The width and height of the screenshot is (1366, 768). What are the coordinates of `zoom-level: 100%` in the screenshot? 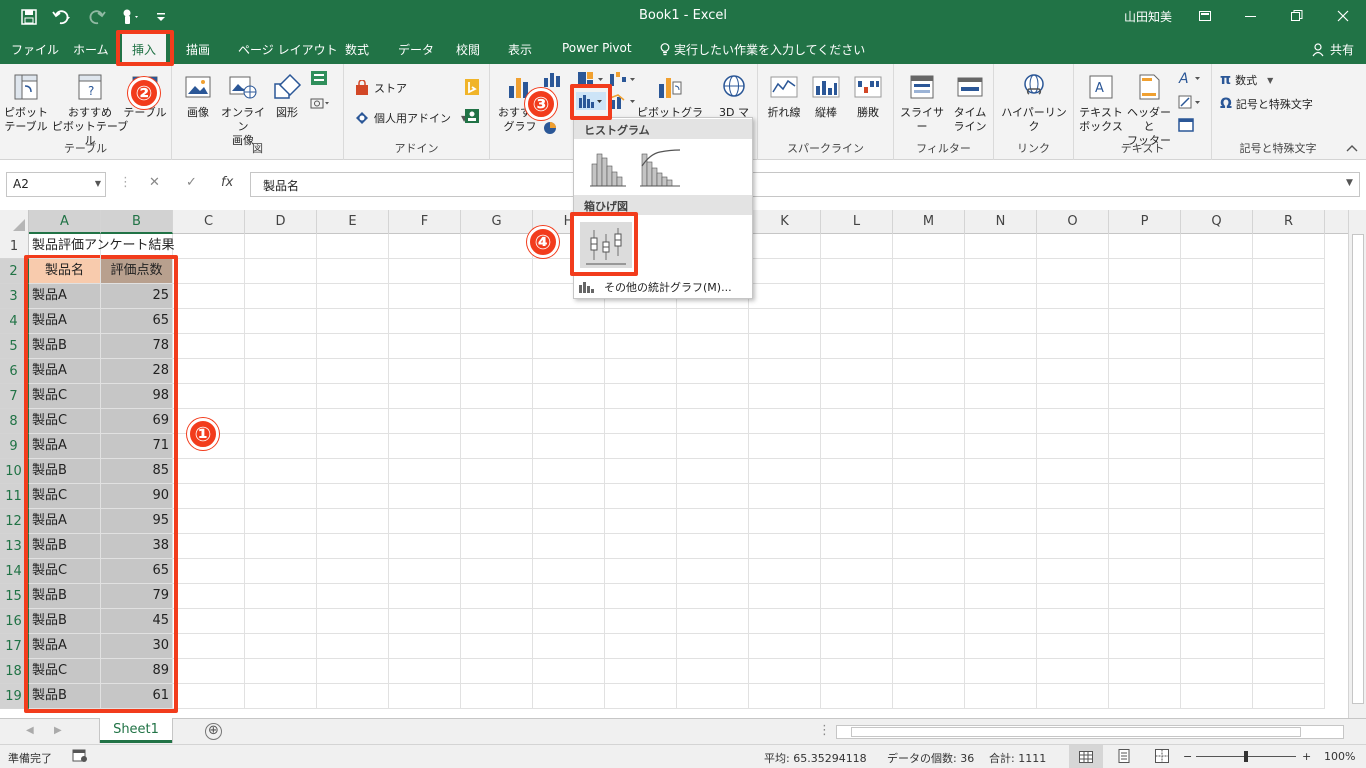 It's located at (1339, 756).